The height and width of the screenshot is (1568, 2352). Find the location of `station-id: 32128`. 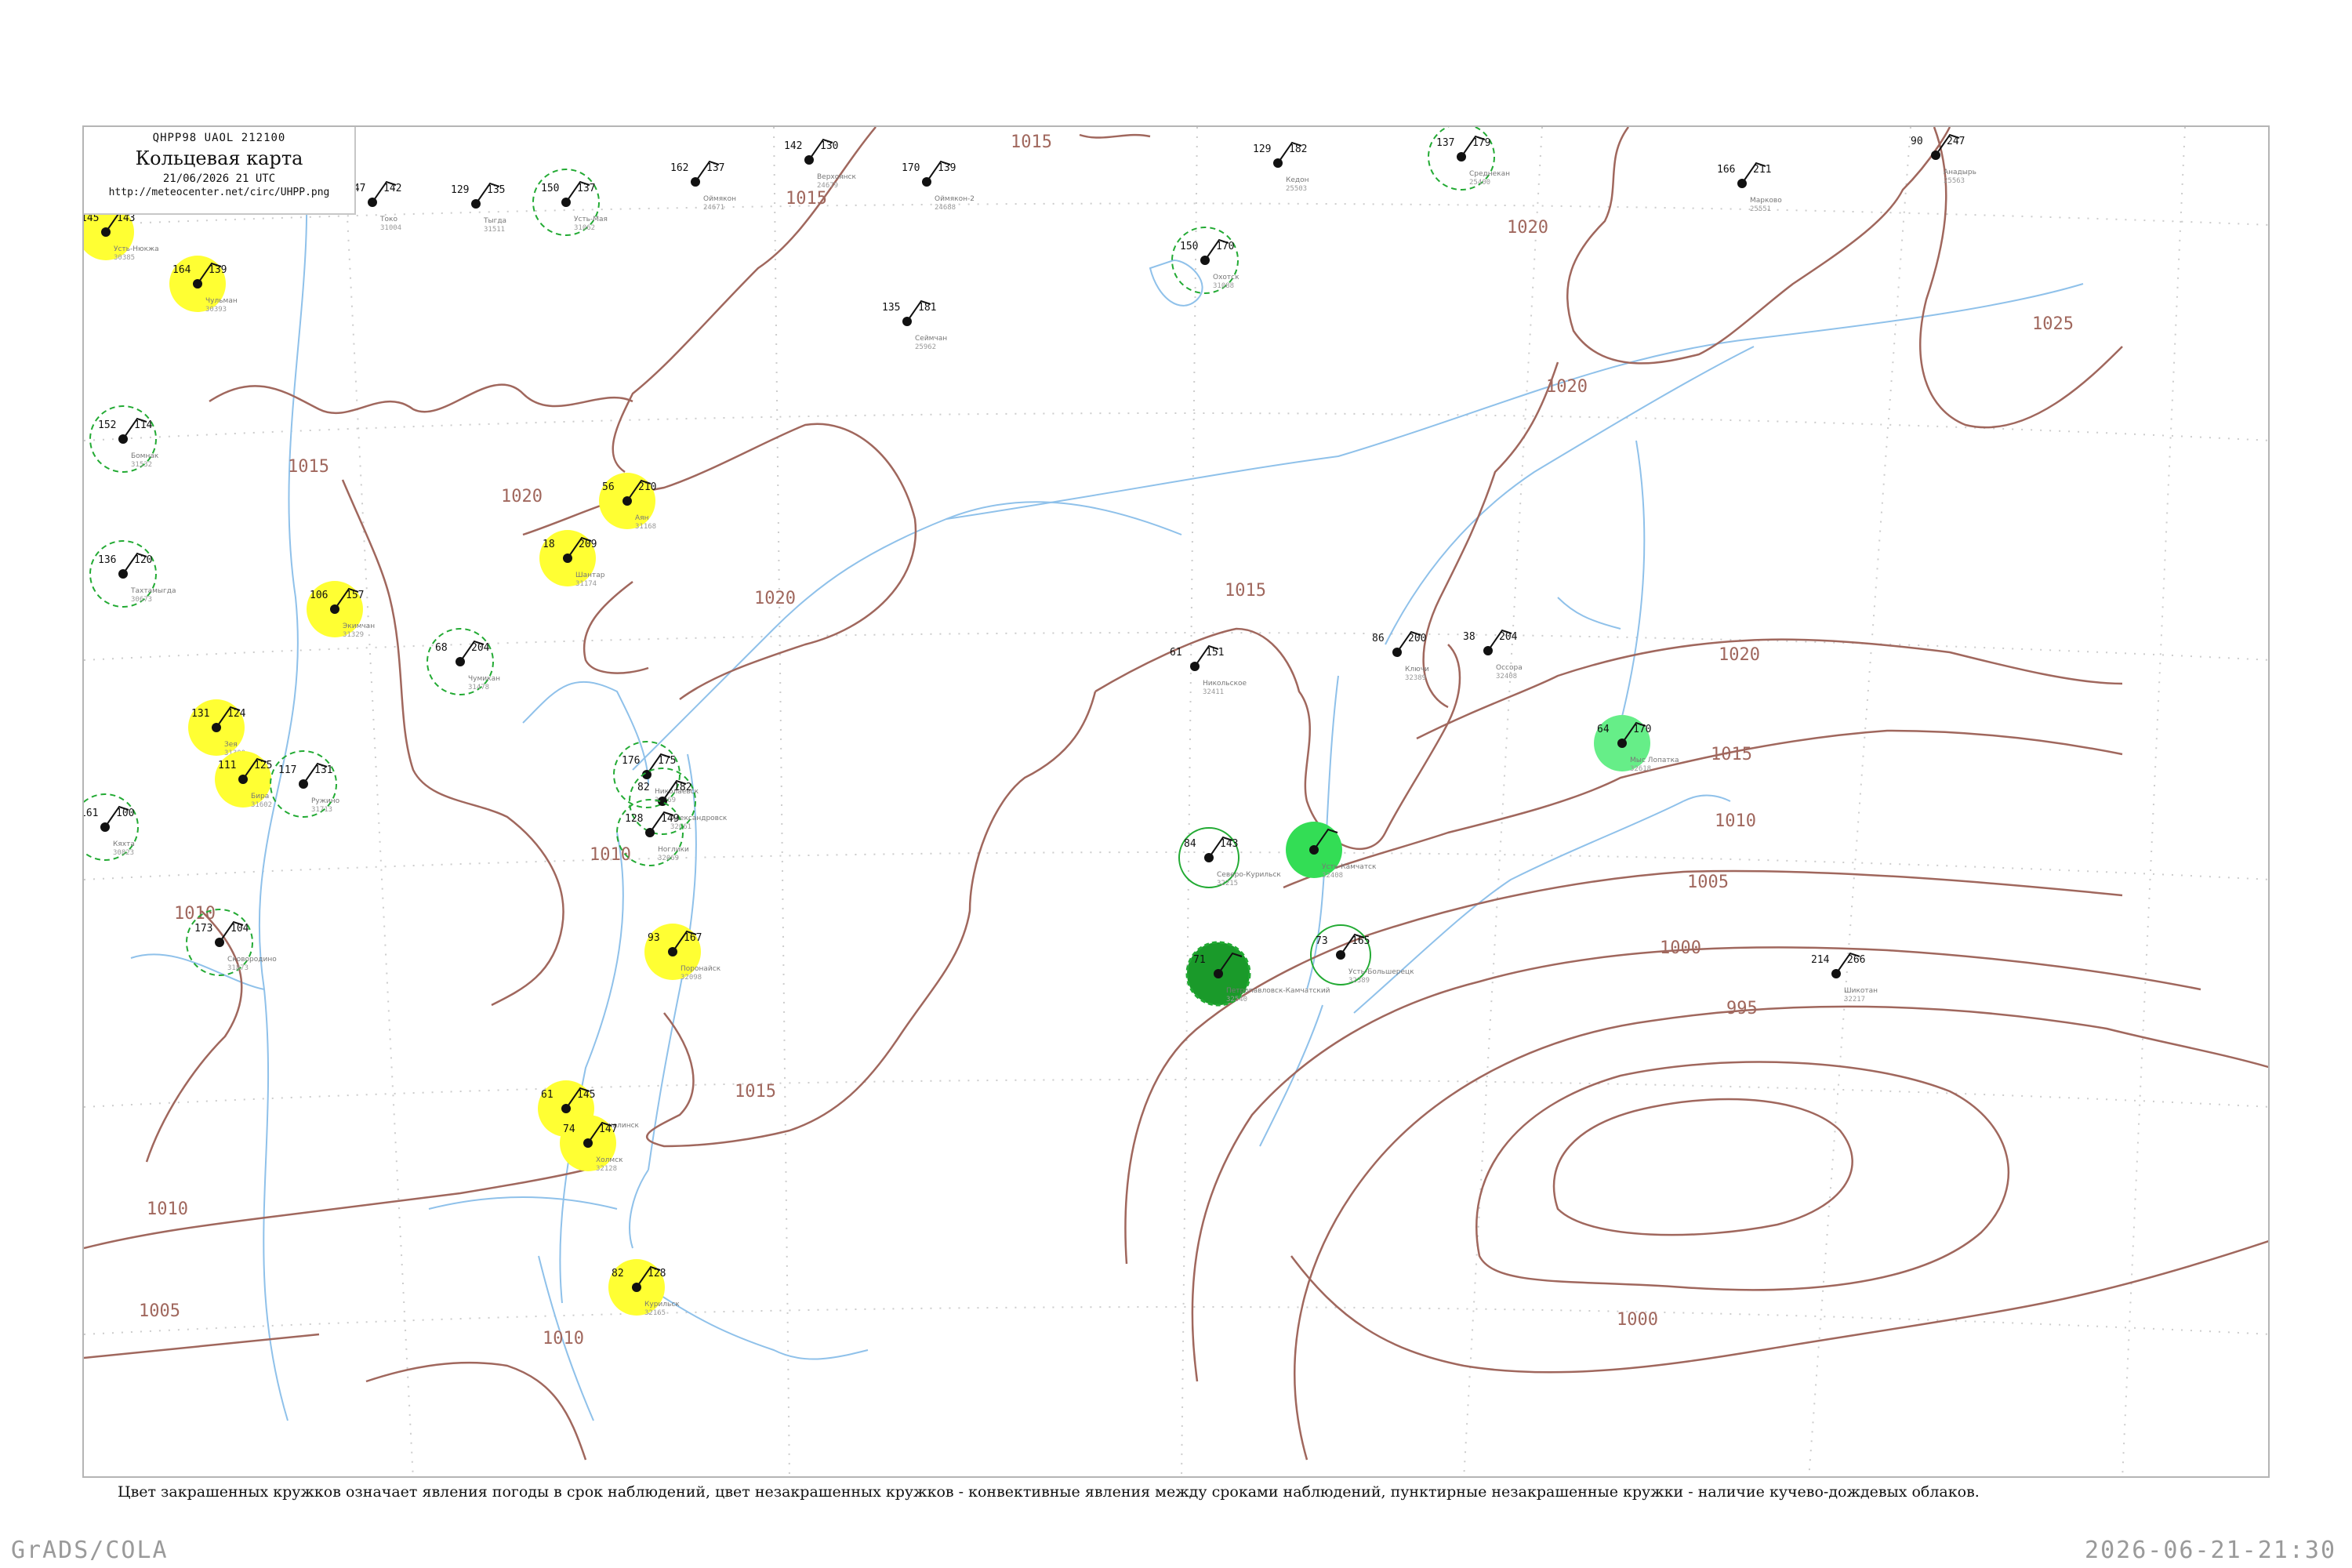

station-id: 32128 is located at coordinates (606, 1169).